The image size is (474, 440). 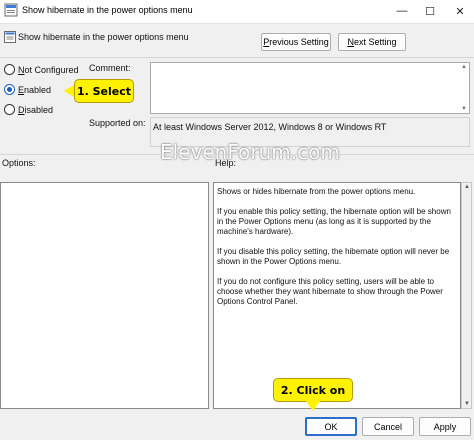 I want to click on comment-textarea: ▲ ▼, so click(x=310, y=88).